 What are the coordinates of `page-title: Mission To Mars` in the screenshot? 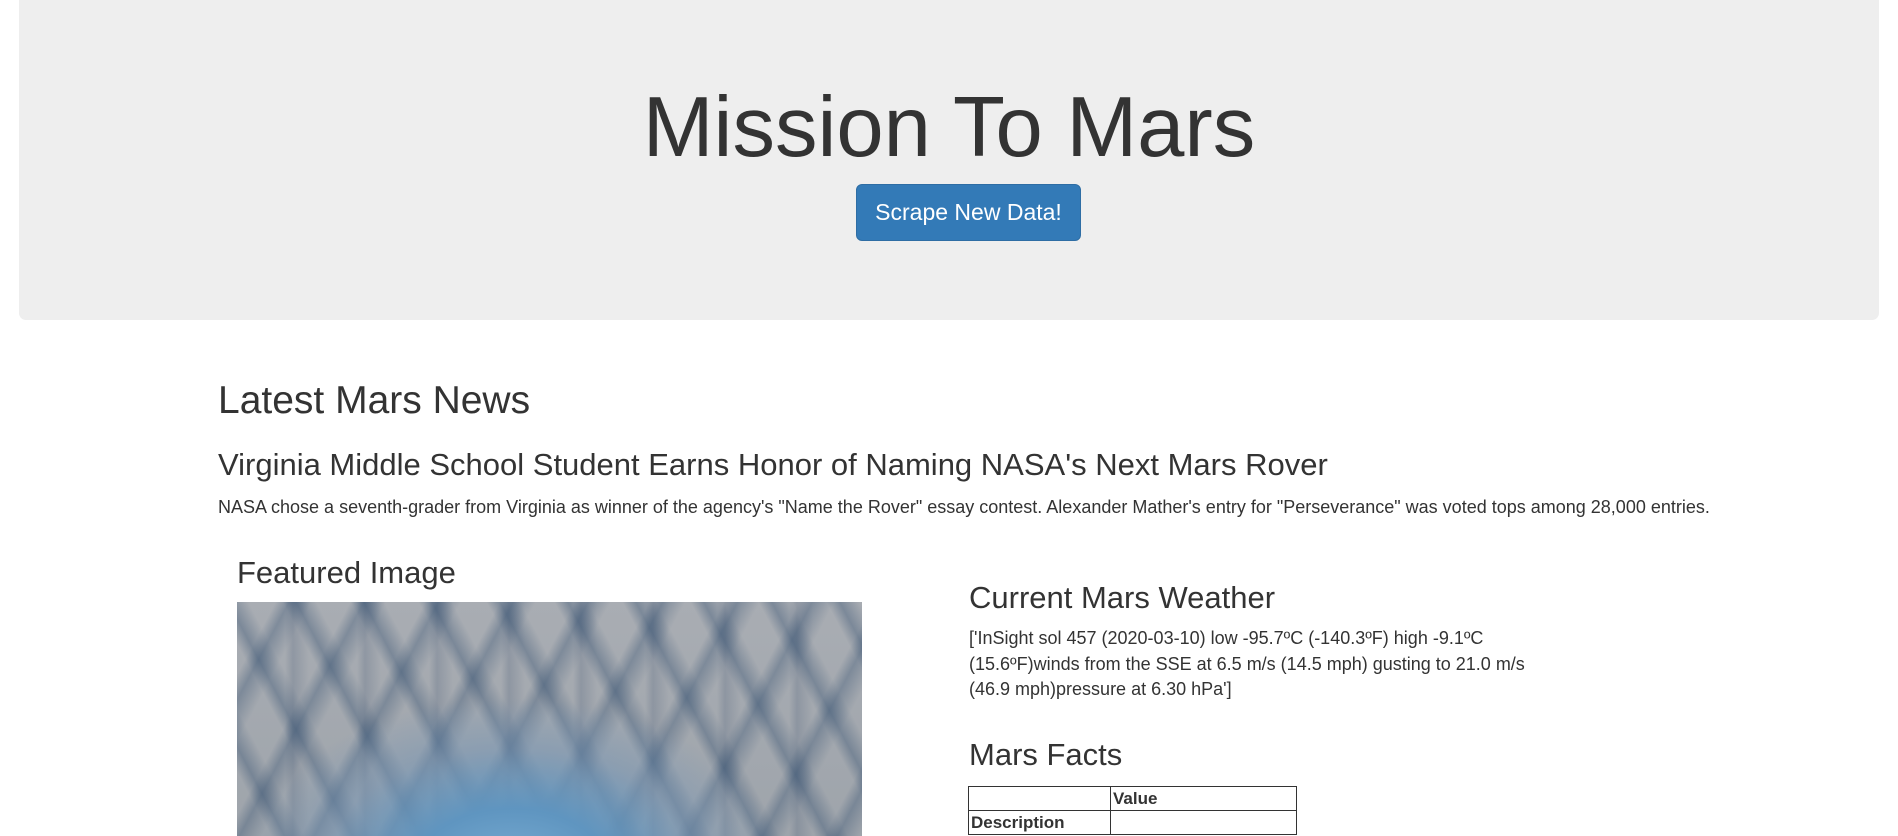 It's located at (949, 127).